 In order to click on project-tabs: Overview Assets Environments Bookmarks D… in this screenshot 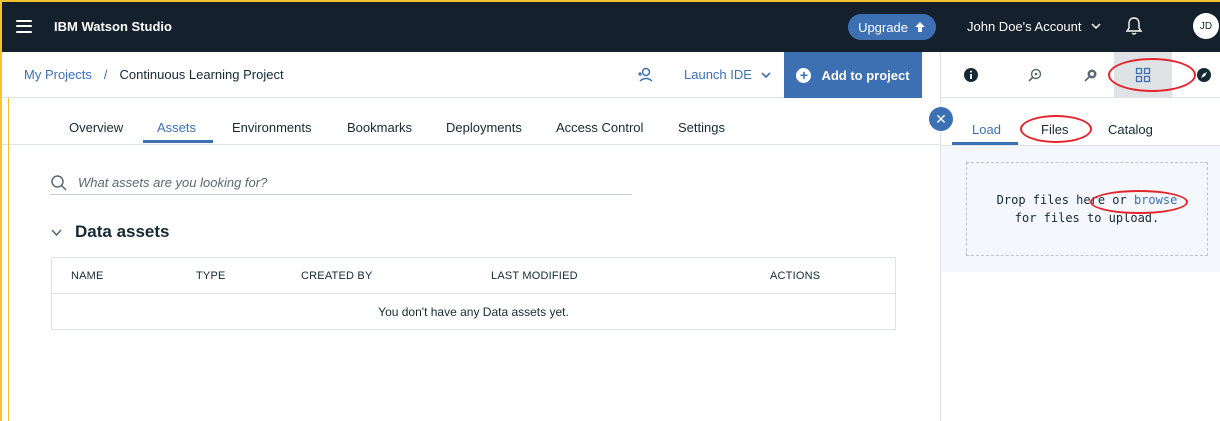, I will do `click(470, 121)`.